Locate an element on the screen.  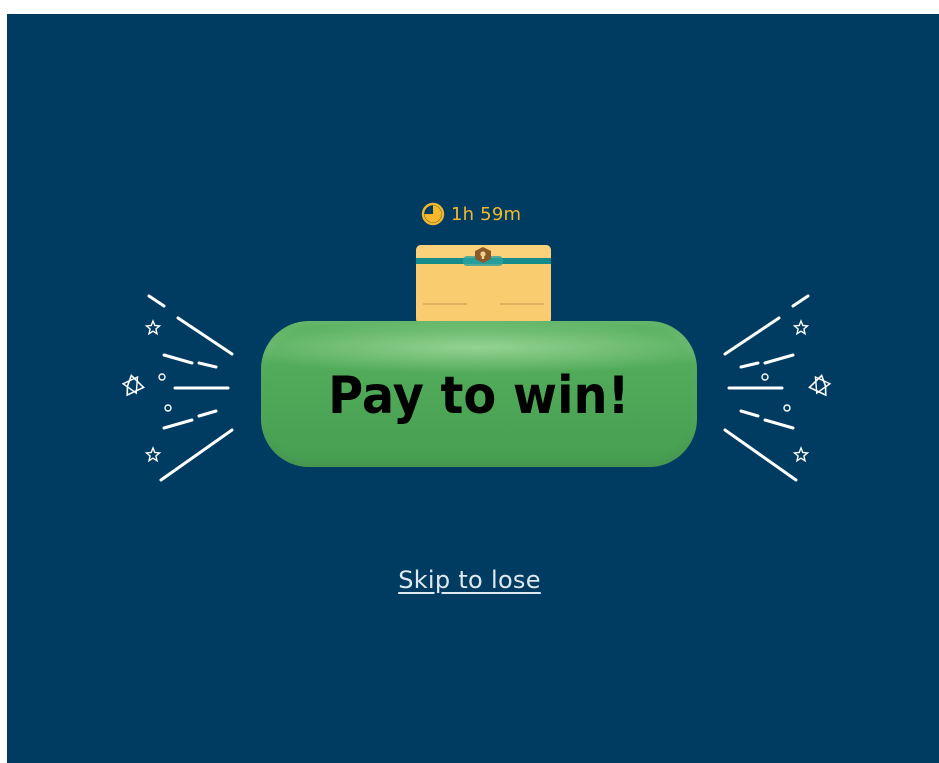
sparkle-burst-left is located at coordinates (177, 388).